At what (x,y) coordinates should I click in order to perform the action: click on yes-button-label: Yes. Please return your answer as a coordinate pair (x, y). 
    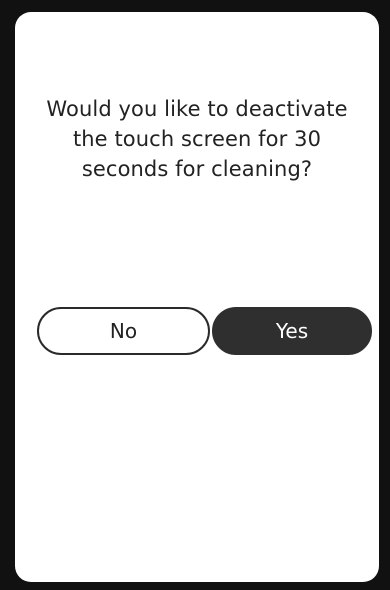
    Looking at the image, I should click on (292, 331).